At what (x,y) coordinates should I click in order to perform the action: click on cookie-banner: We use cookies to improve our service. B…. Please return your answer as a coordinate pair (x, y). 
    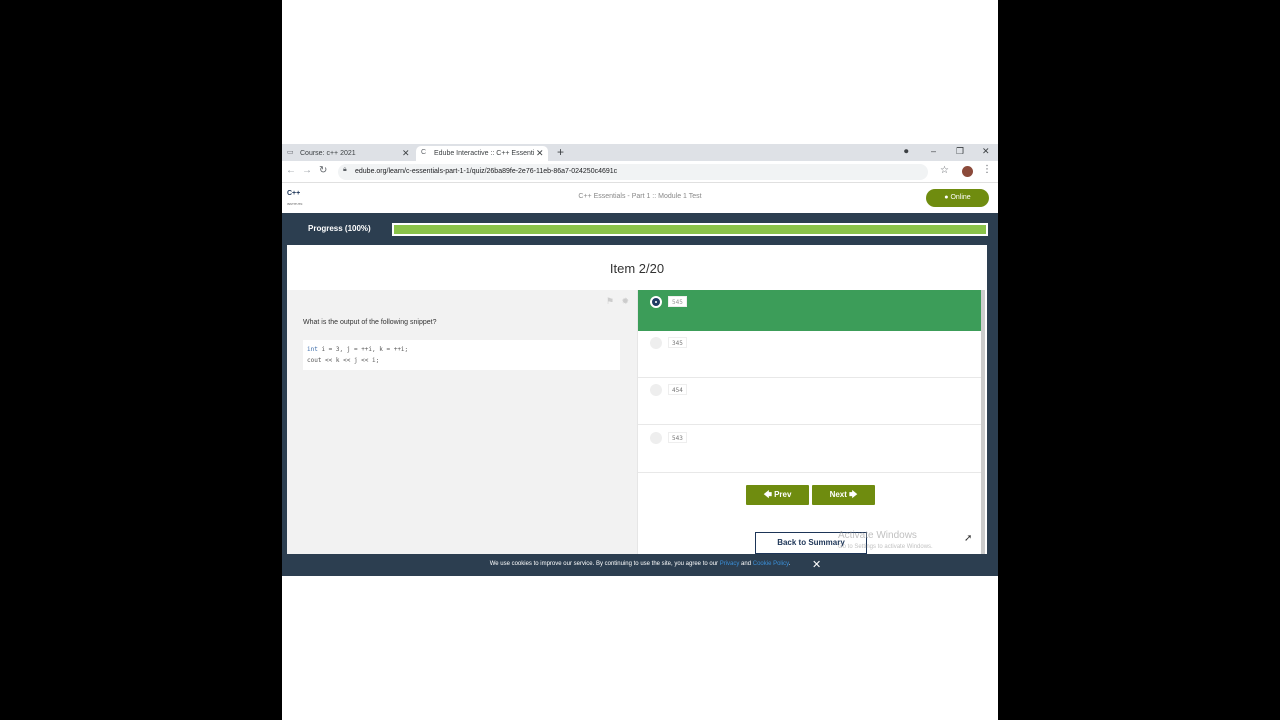
    Looking at the image, I should click on (640, 565).